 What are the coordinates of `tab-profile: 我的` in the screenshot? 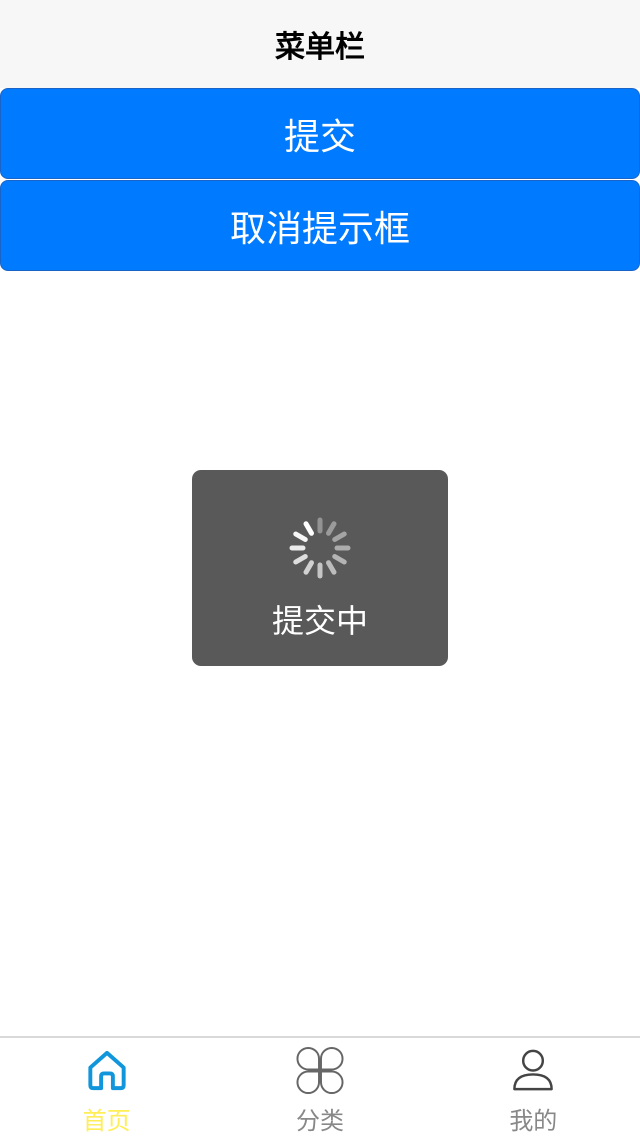 It's located at (533, 1087).